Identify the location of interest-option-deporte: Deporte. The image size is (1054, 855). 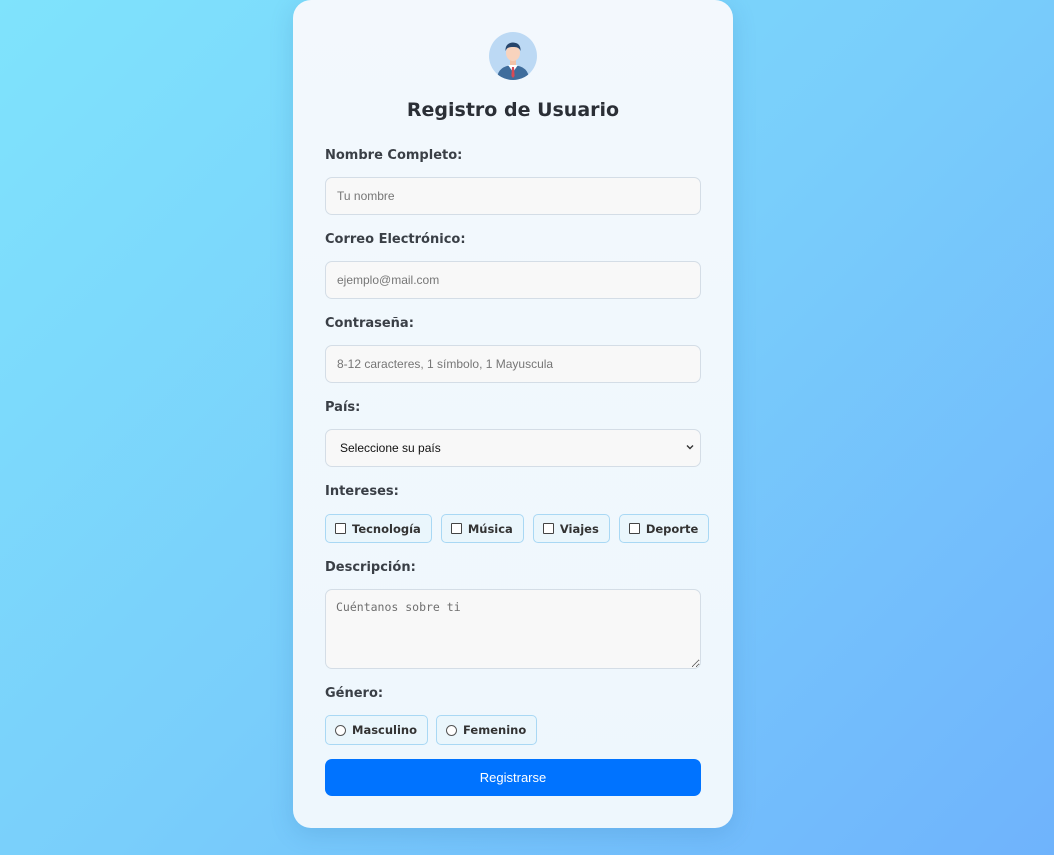
(664, 528).